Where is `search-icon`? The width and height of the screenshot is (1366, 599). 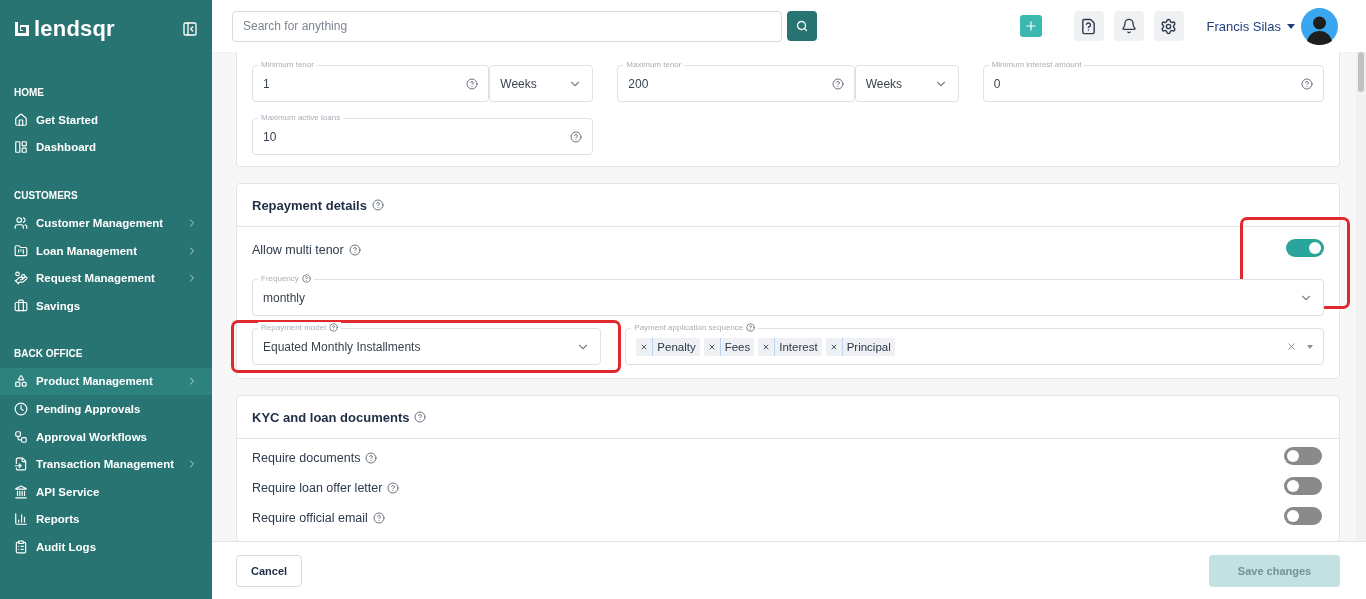 search-icon is located at coordinates (802, 26).